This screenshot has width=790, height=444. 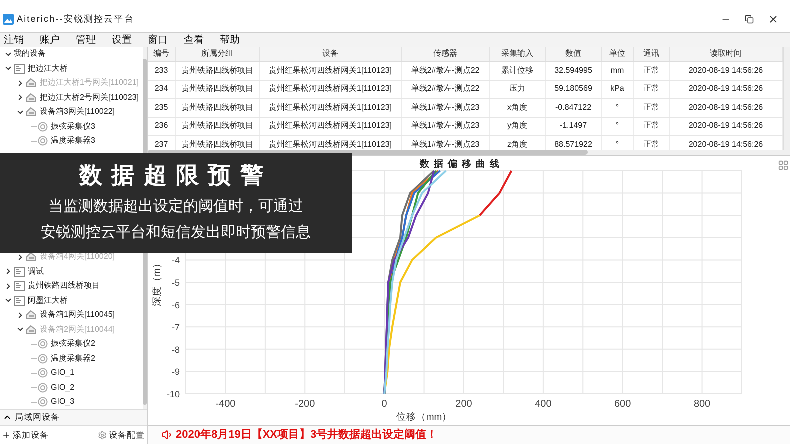 I want to click on axis-tick-label: -6, so click(x=176, y=305).